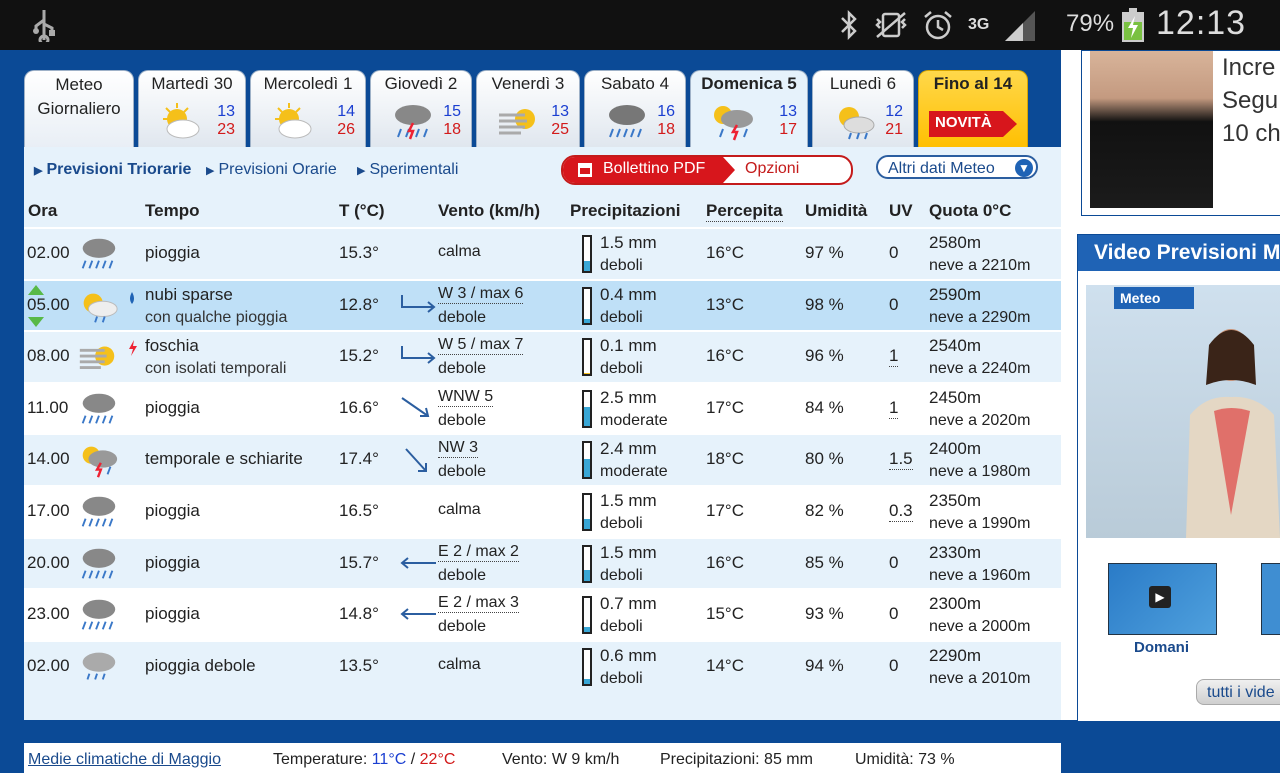  I want to click on video-thumbnail-next, so click(1270, 599).